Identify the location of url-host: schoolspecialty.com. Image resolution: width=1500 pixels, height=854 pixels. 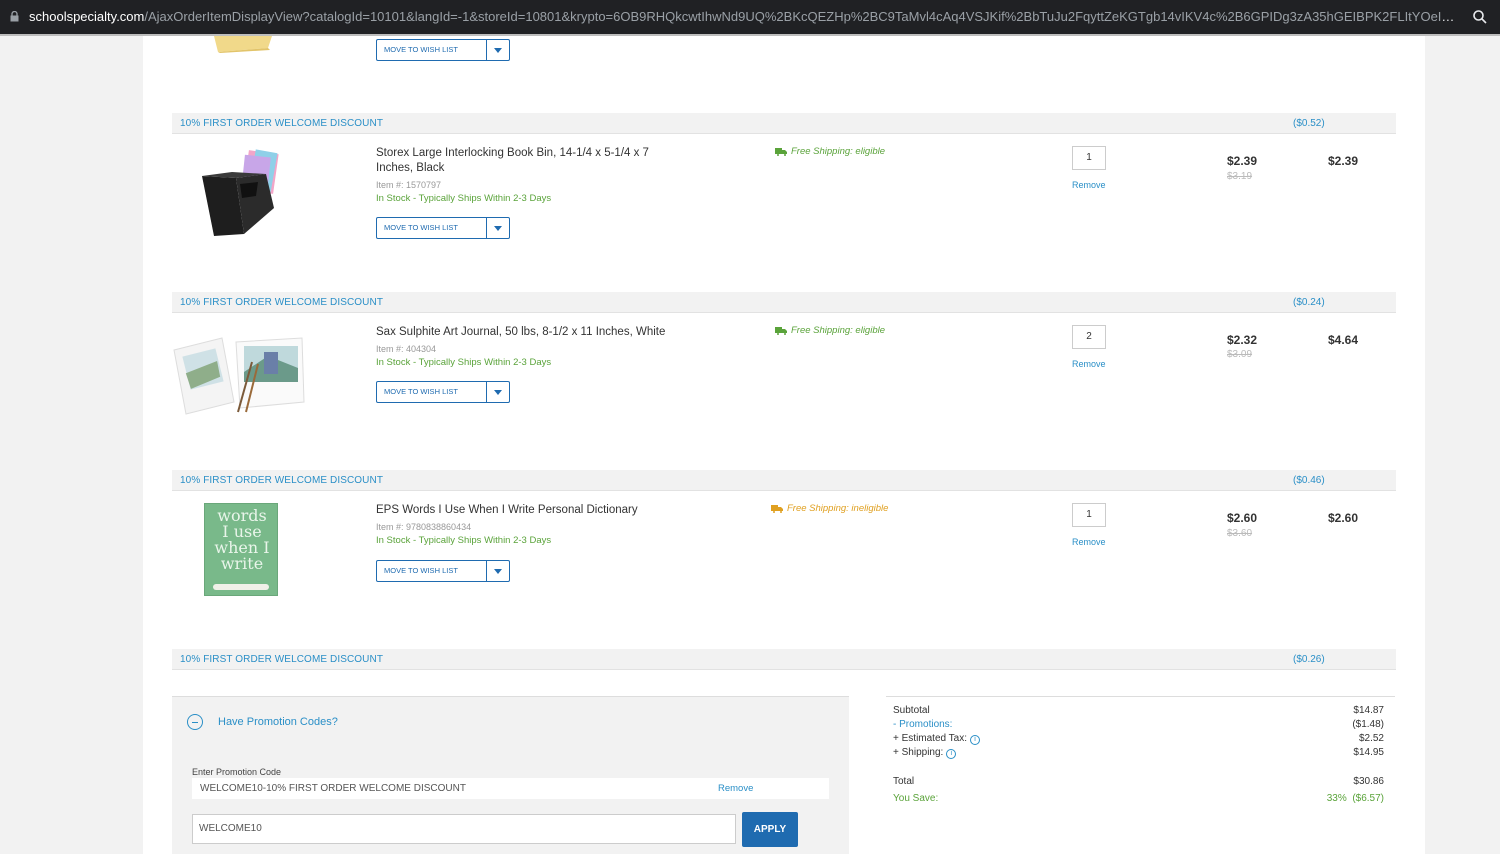
(87, 16).